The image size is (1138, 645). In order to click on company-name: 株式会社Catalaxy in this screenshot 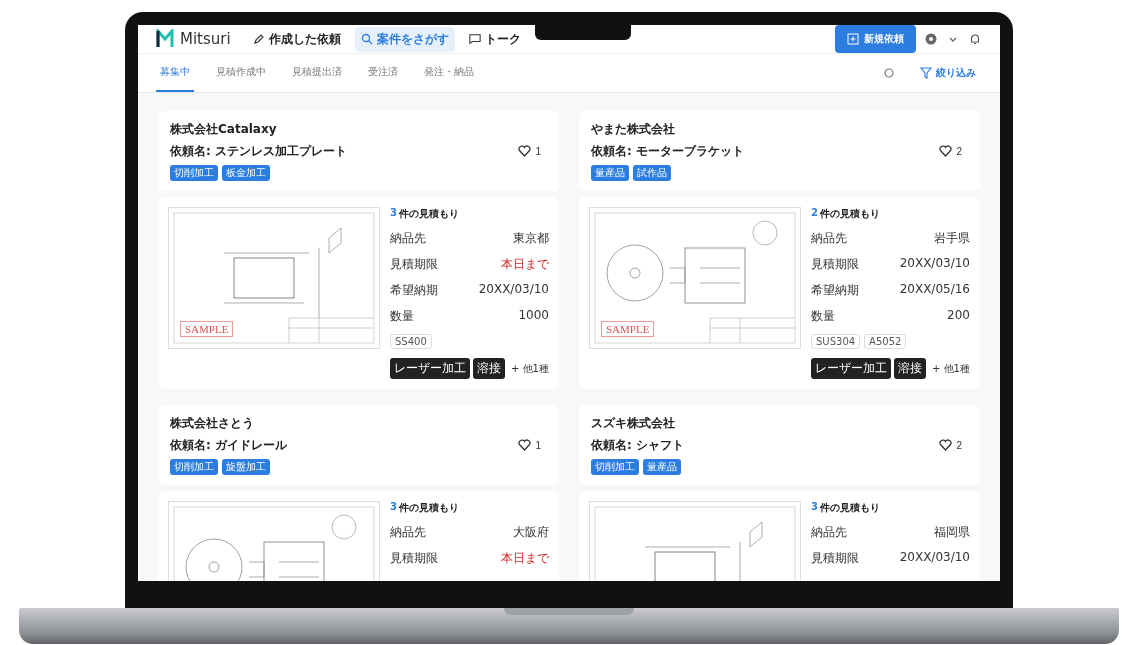, I will do `click(224, 129)`.